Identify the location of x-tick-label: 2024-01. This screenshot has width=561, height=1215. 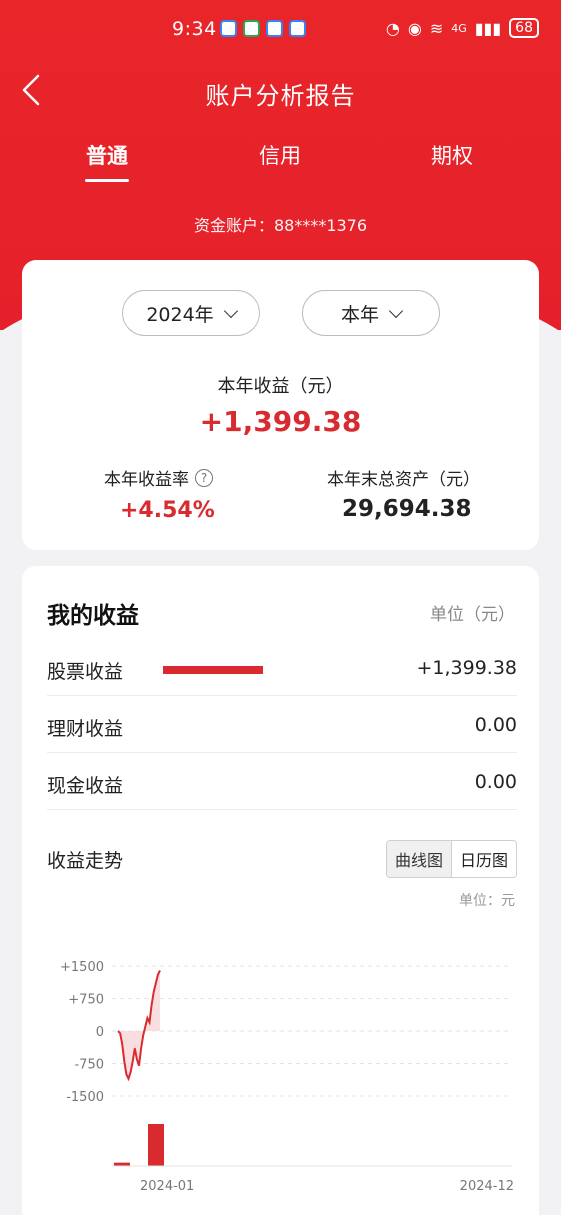
(167, 1185).